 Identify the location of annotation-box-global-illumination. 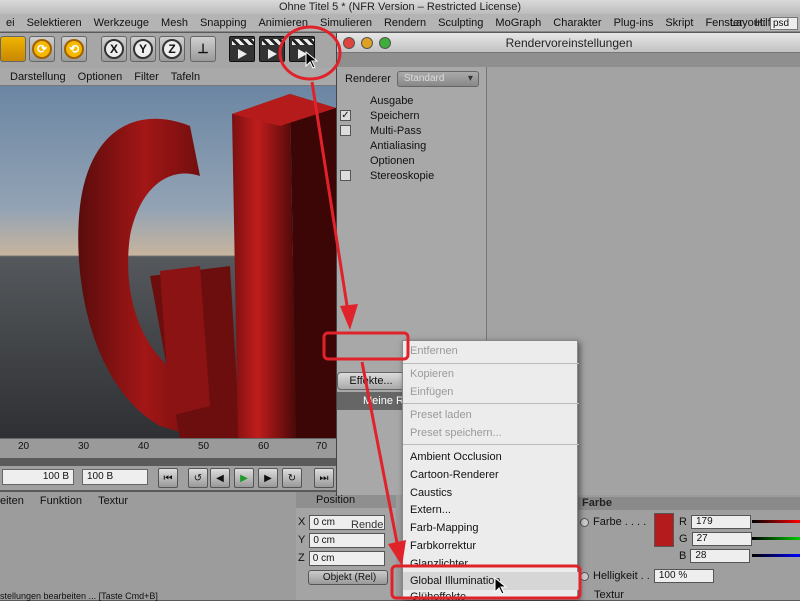
(486, 582).